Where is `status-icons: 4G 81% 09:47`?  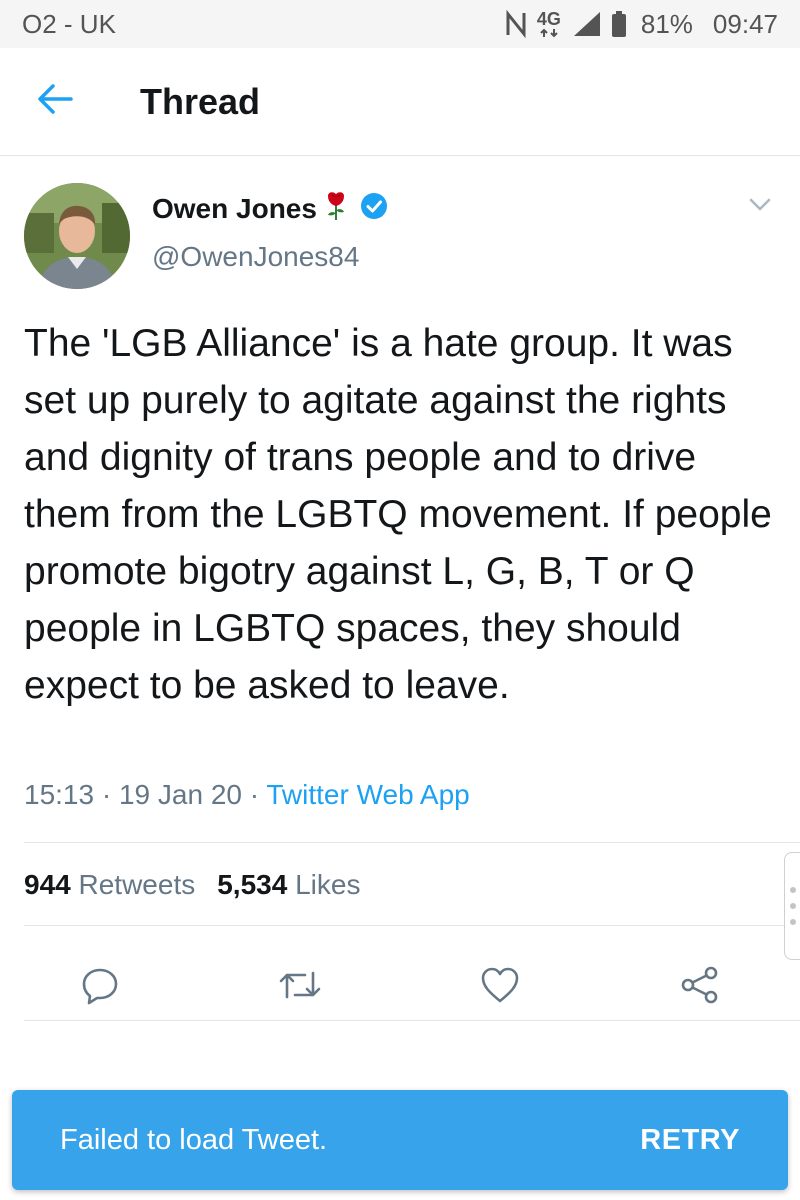
status-icons: 4G 81% 09:47 is located at coordinates (641, 24).